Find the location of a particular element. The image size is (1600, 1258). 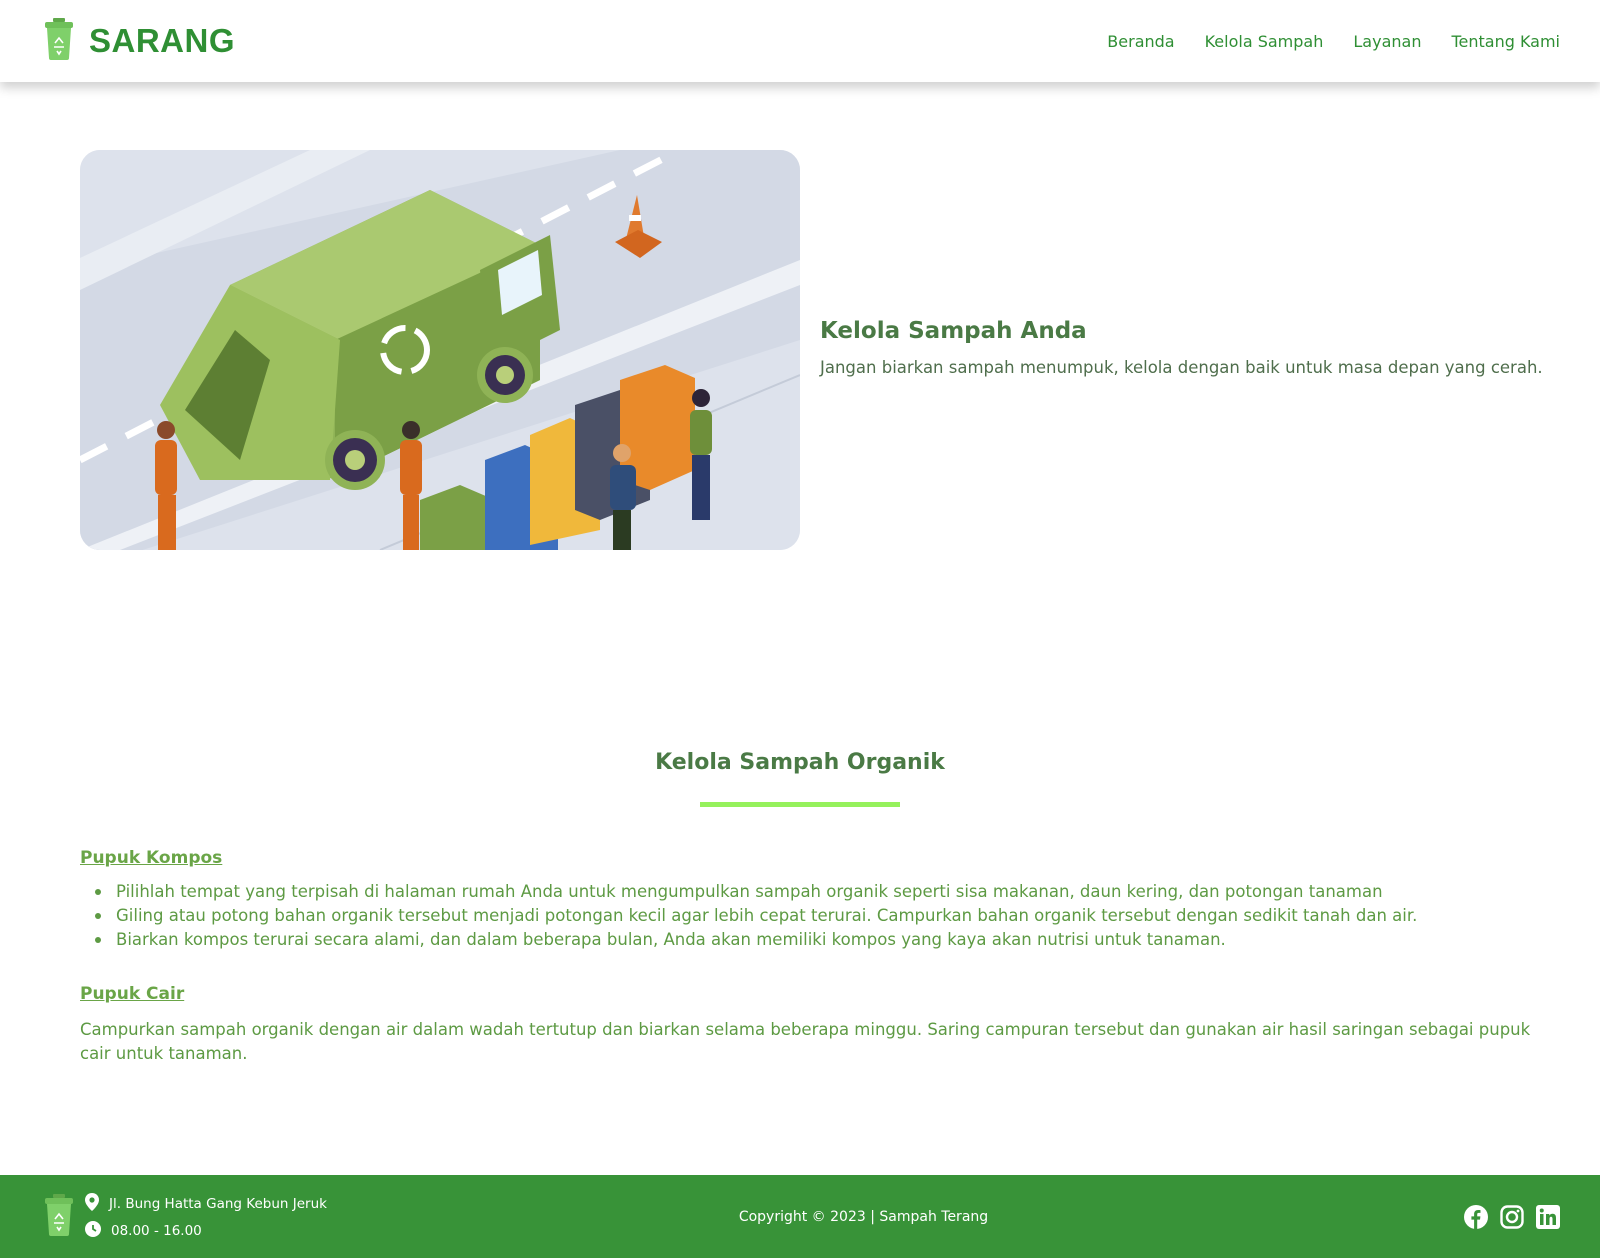

instagram-icon is located at coordinates (1512, 1216).